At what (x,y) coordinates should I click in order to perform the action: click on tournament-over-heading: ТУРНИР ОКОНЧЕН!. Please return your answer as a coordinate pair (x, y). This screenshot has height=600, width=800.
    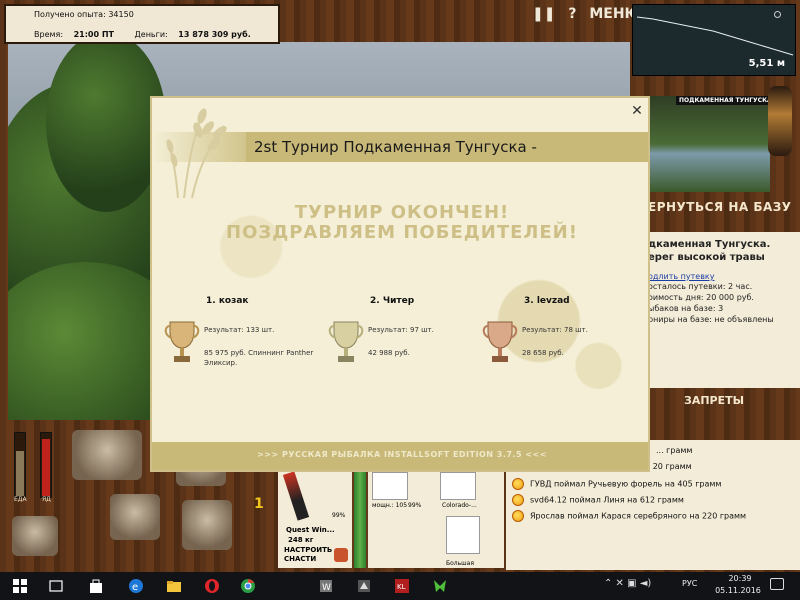
    Looking at the image, I should click on (402, 212).